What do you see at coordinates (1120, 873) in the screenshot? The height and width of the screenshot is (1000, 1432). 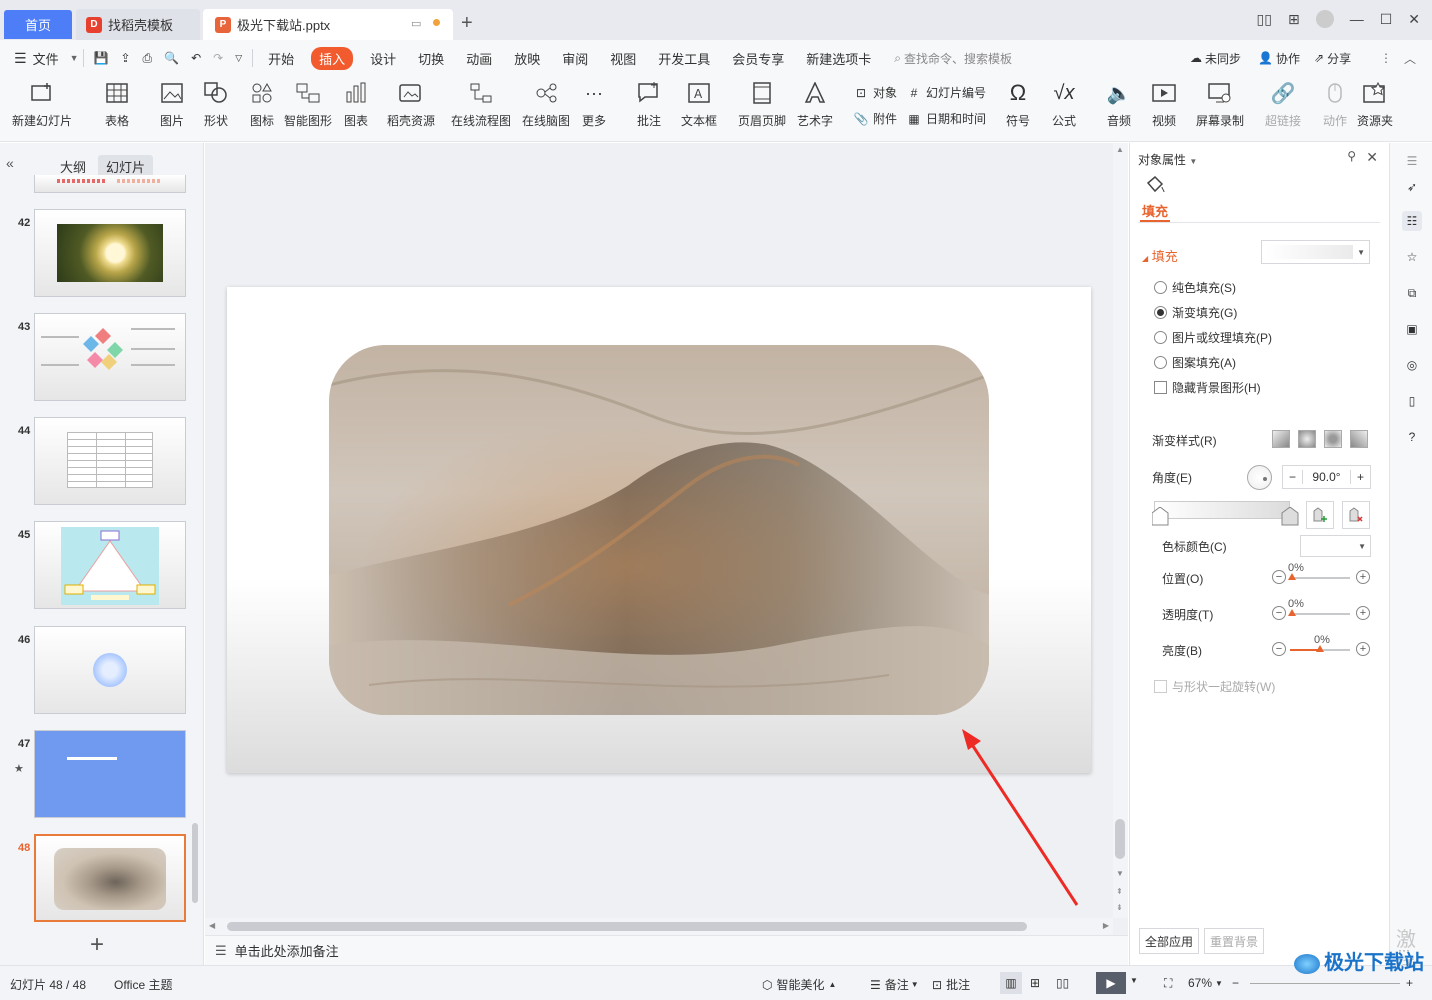 I see `scroll-down-icon: ▼` at bounding box center [1120, 873].